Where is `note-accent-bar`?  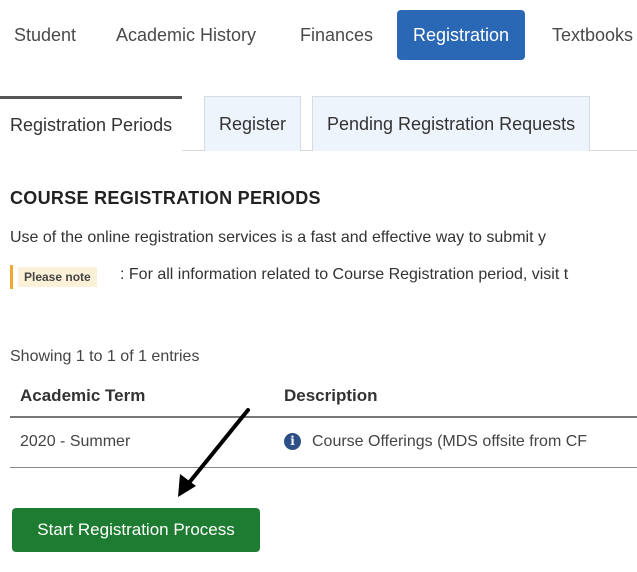 note-accent-bar is located at coordinates (11, 277).